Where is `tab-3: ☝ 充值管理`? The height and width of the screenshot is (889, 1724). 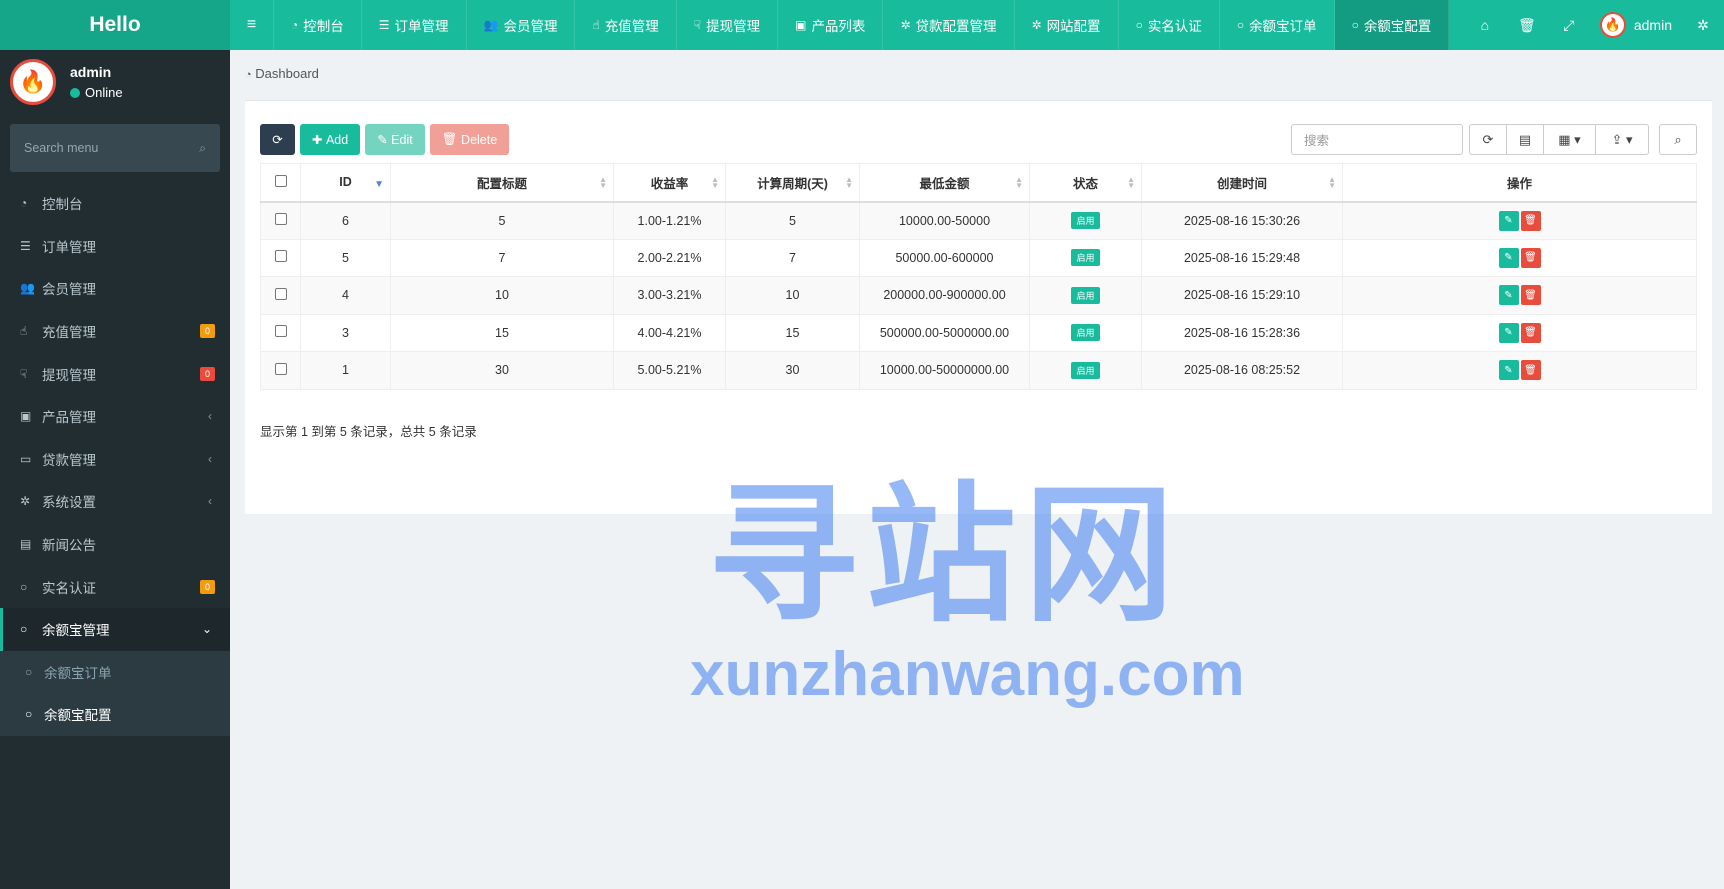 tab-3: ☝ 充值管理 is located at coordinates (626, 25).